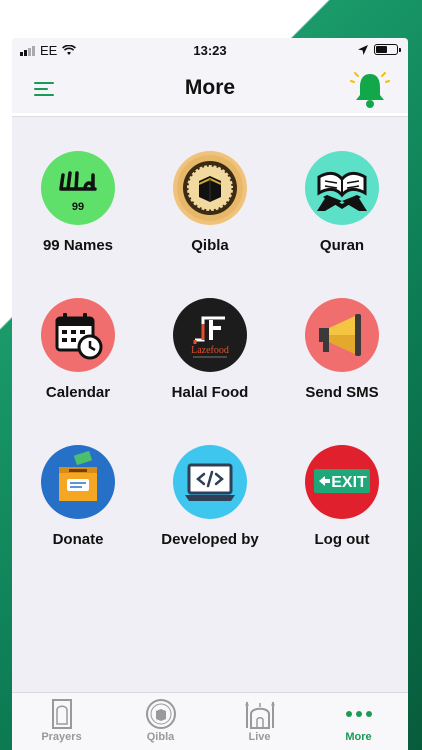 Image resolution: width=422 pixels, height=750 pixels. Describe the element at coordinates (78, 188) in the screenshot. I see `99-names-icon: 99` at that location.